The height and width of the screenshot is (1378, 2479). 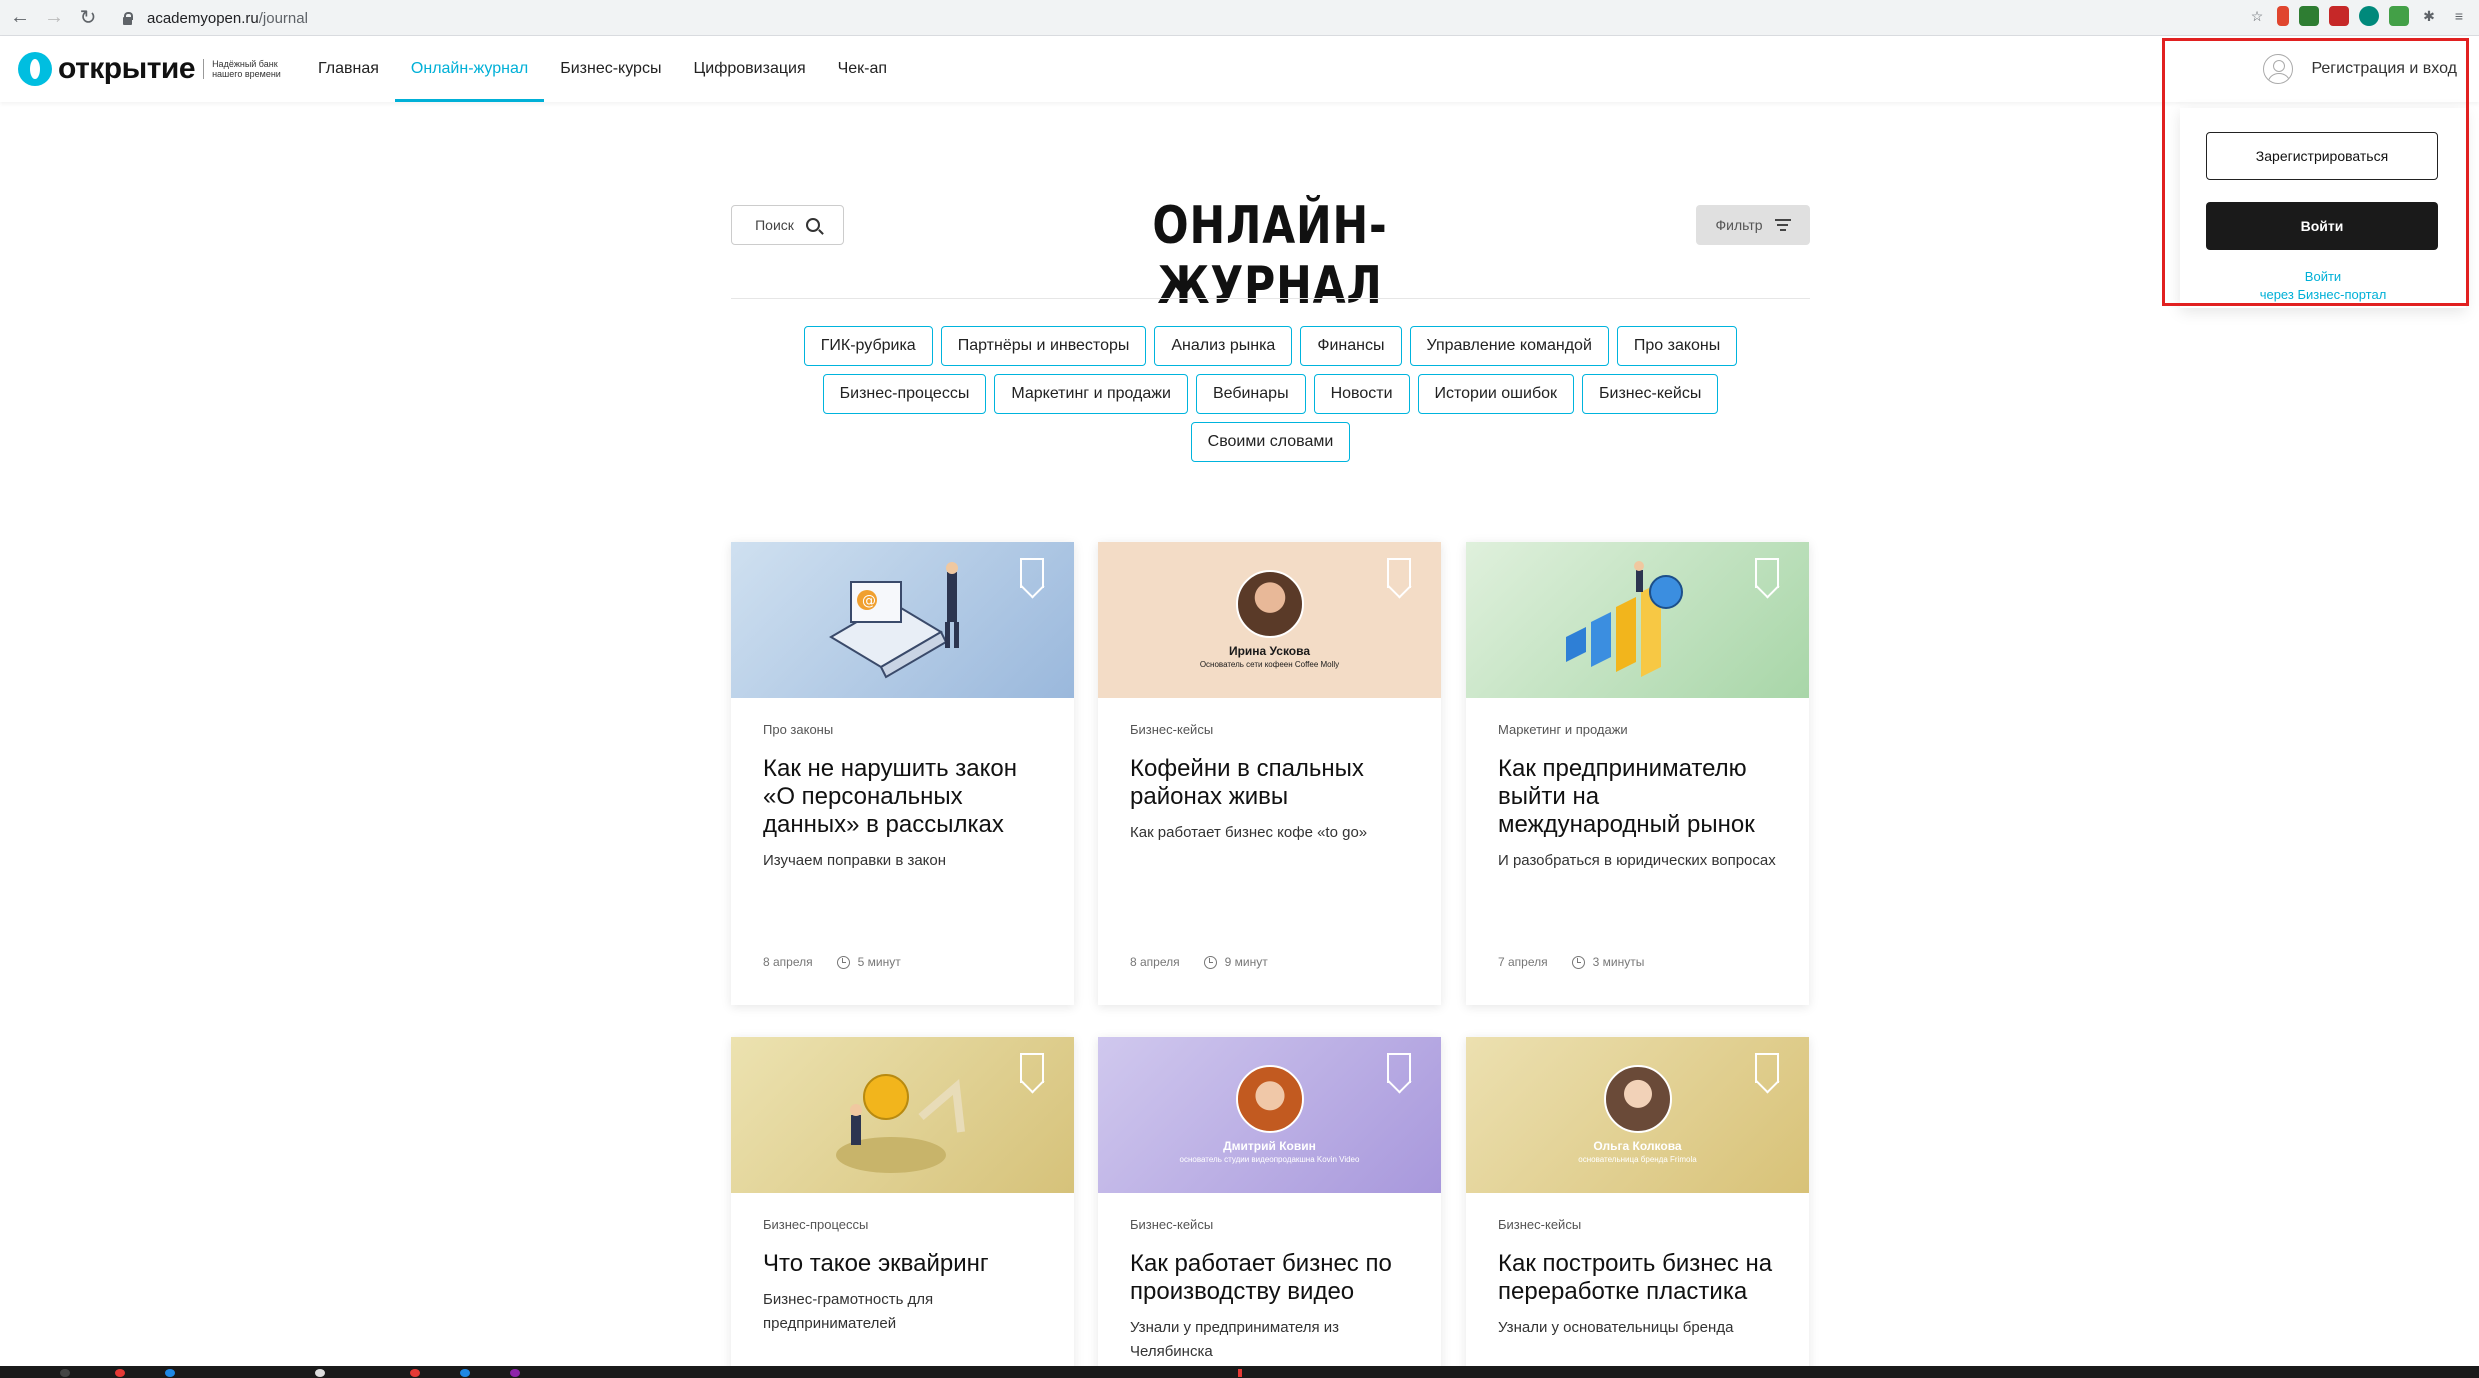 I want to click on tag-news: Новости, so click(x=1361, y=394).